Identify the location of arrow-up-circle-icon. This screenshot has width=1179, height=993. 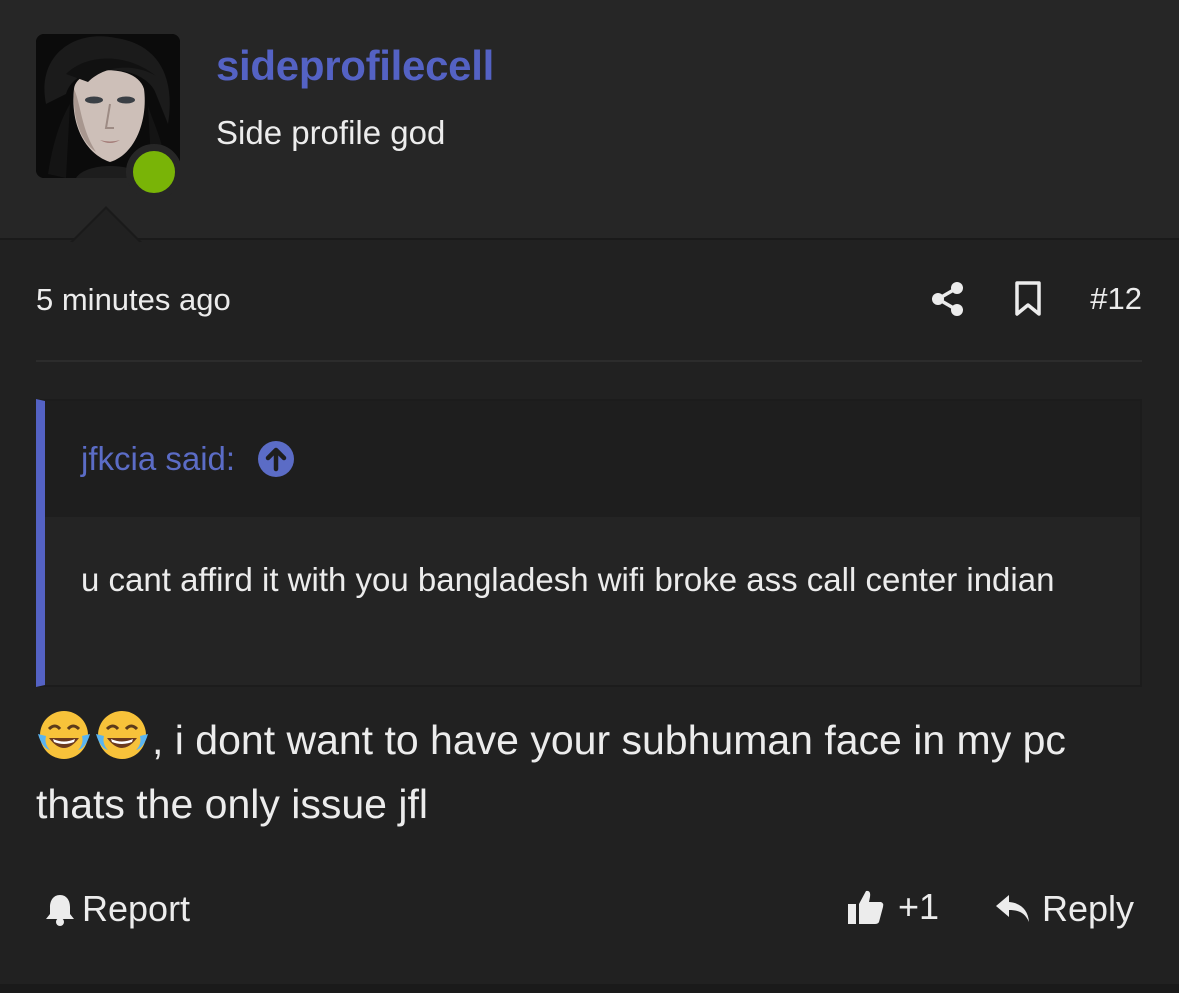
(276, 459).